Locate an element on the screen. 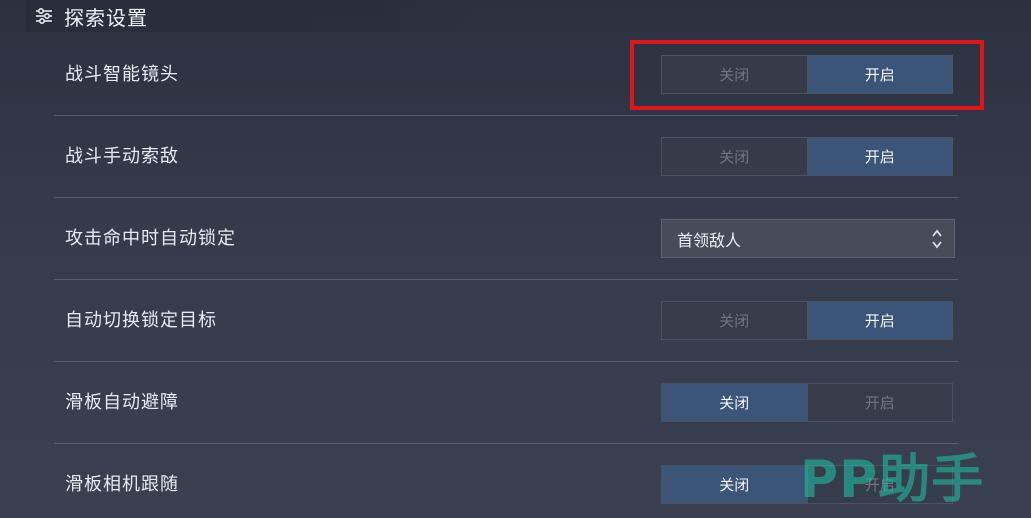 The height and width of the screenshot is (518, 1031). select-value: 首领敌人 is located at coordinates (709, 240).